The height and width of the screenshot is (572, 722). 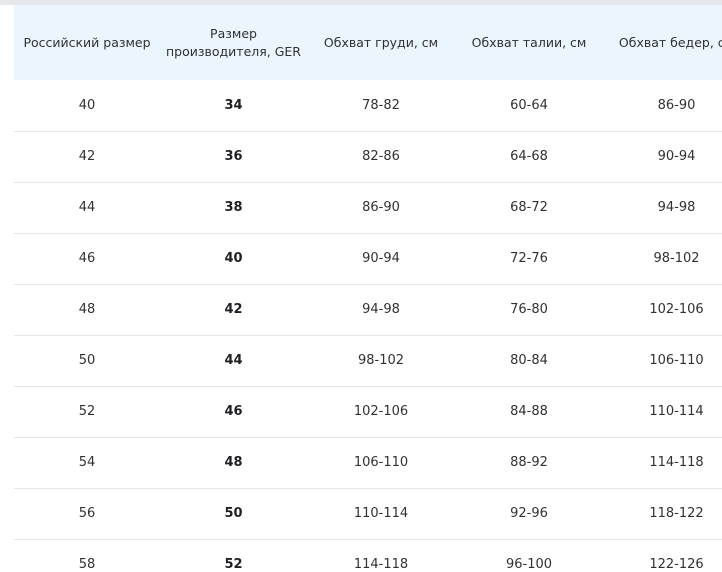 I want to click on table-row: 40 34 78-82 60-64 86-90, so click(x=368, y=106).